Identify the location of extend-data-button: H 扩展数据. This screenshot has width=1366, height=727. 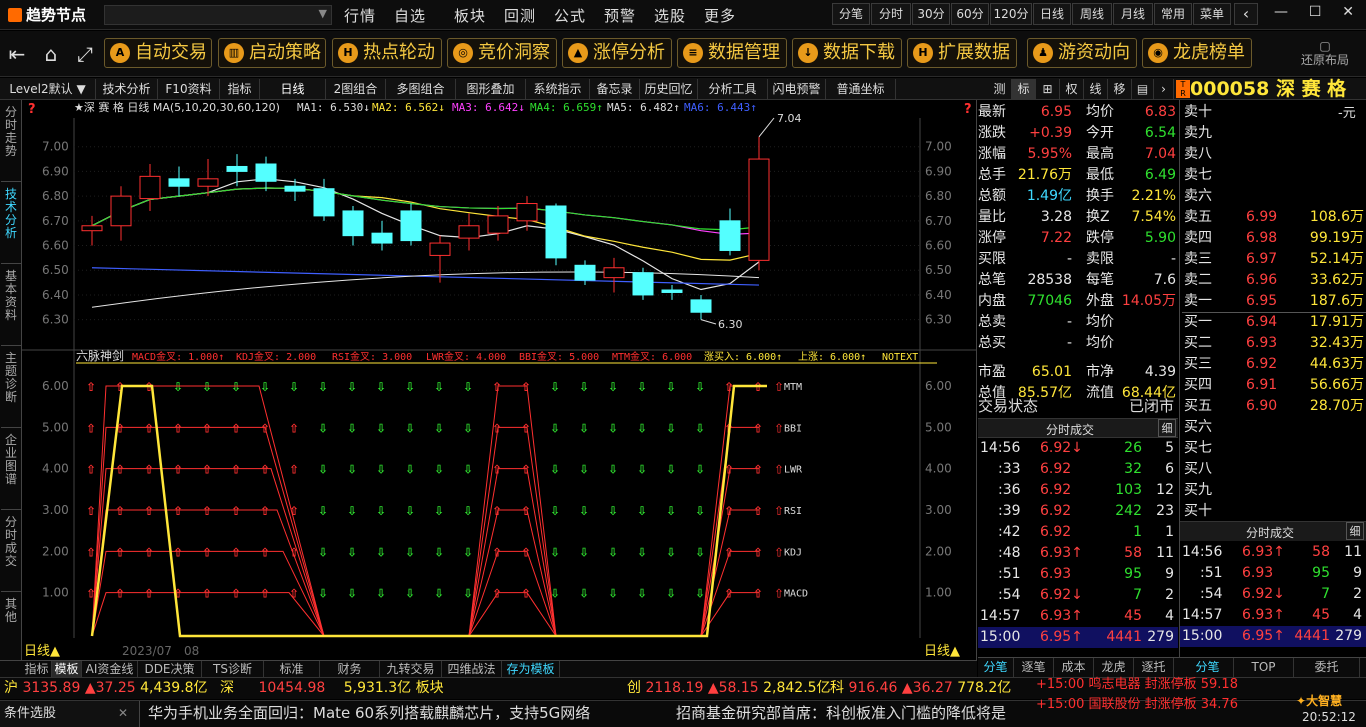
(962, 53).